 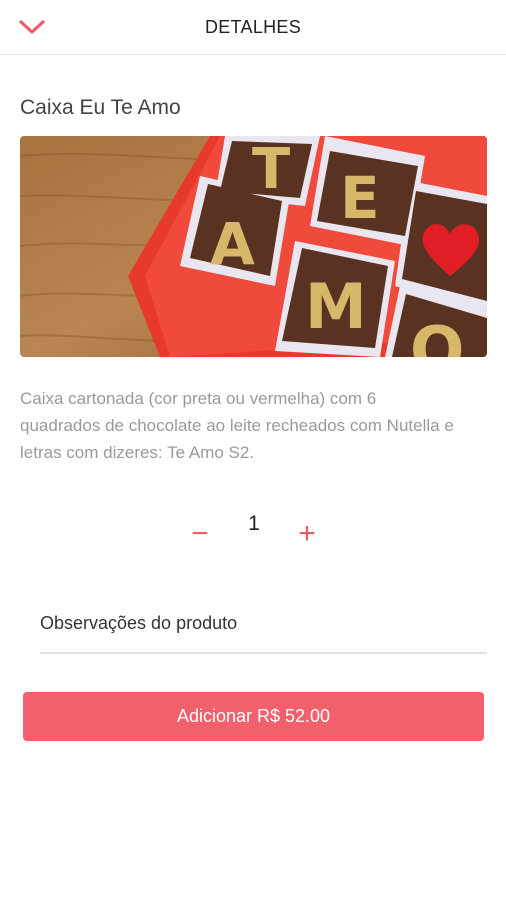 I want to click on page-title: DETALHES, so click(x=253, y=26).